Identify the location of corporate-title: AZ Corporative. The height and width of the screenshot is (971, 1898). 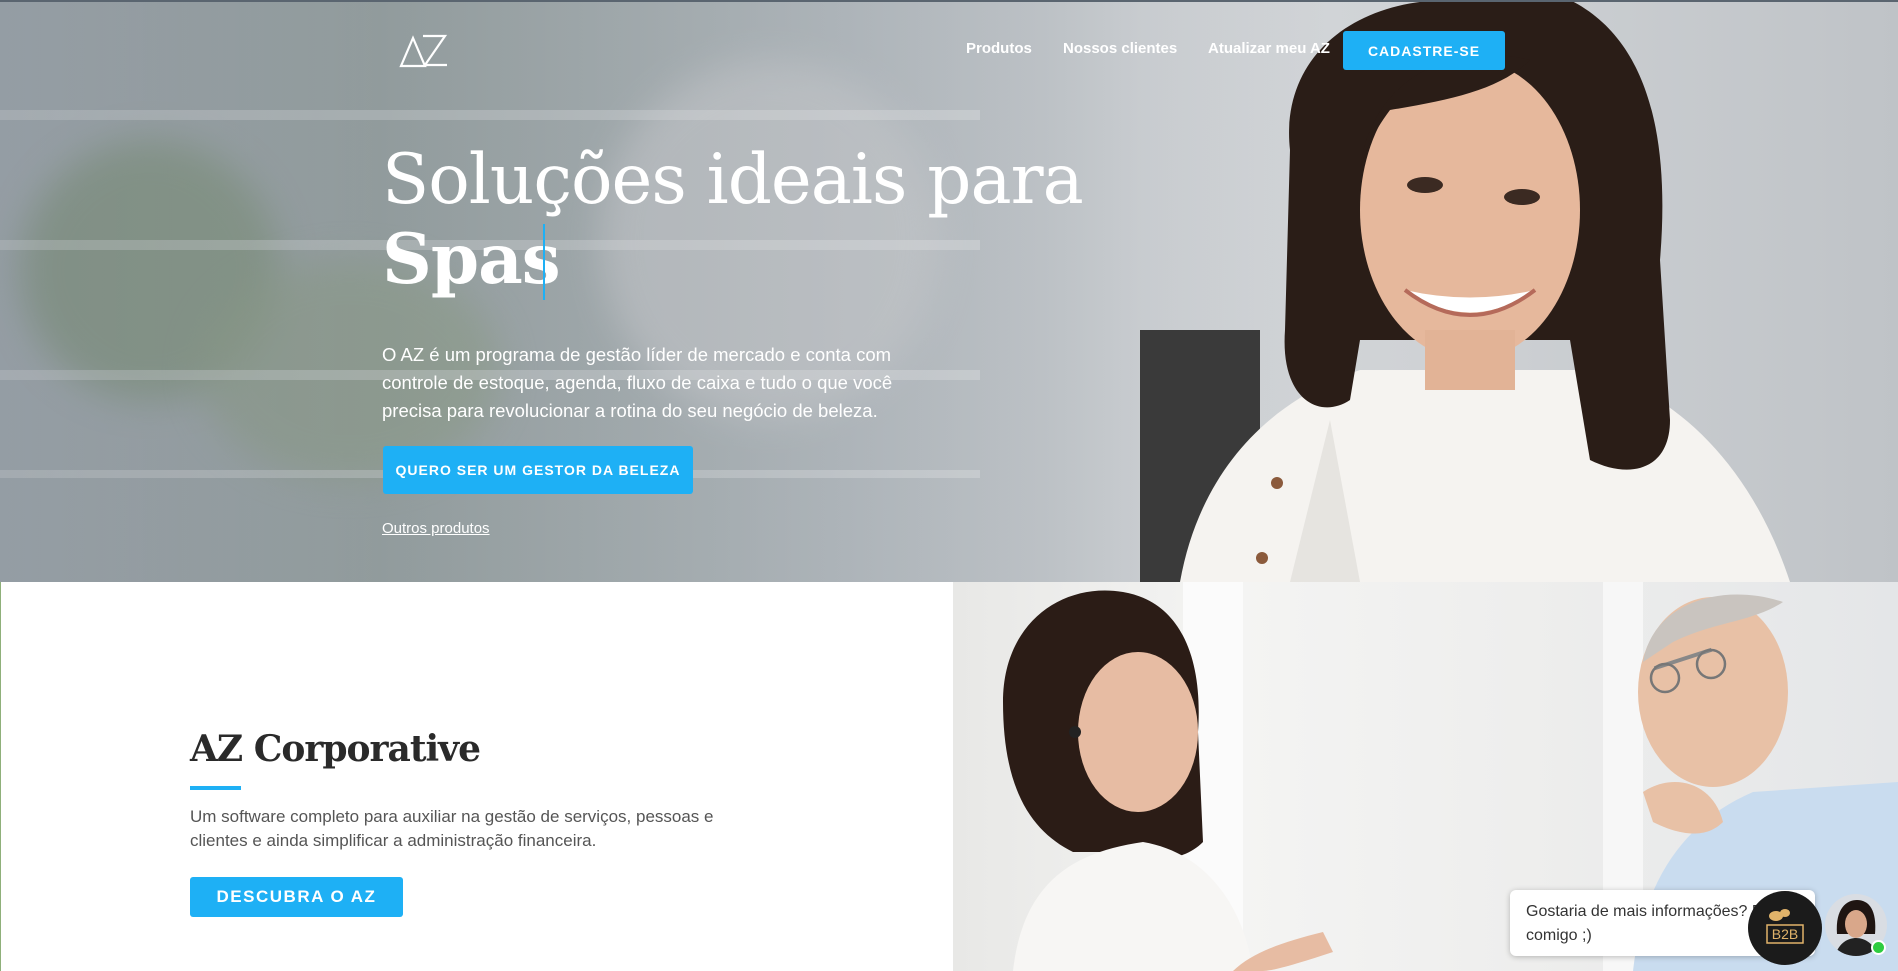
(335, 749).